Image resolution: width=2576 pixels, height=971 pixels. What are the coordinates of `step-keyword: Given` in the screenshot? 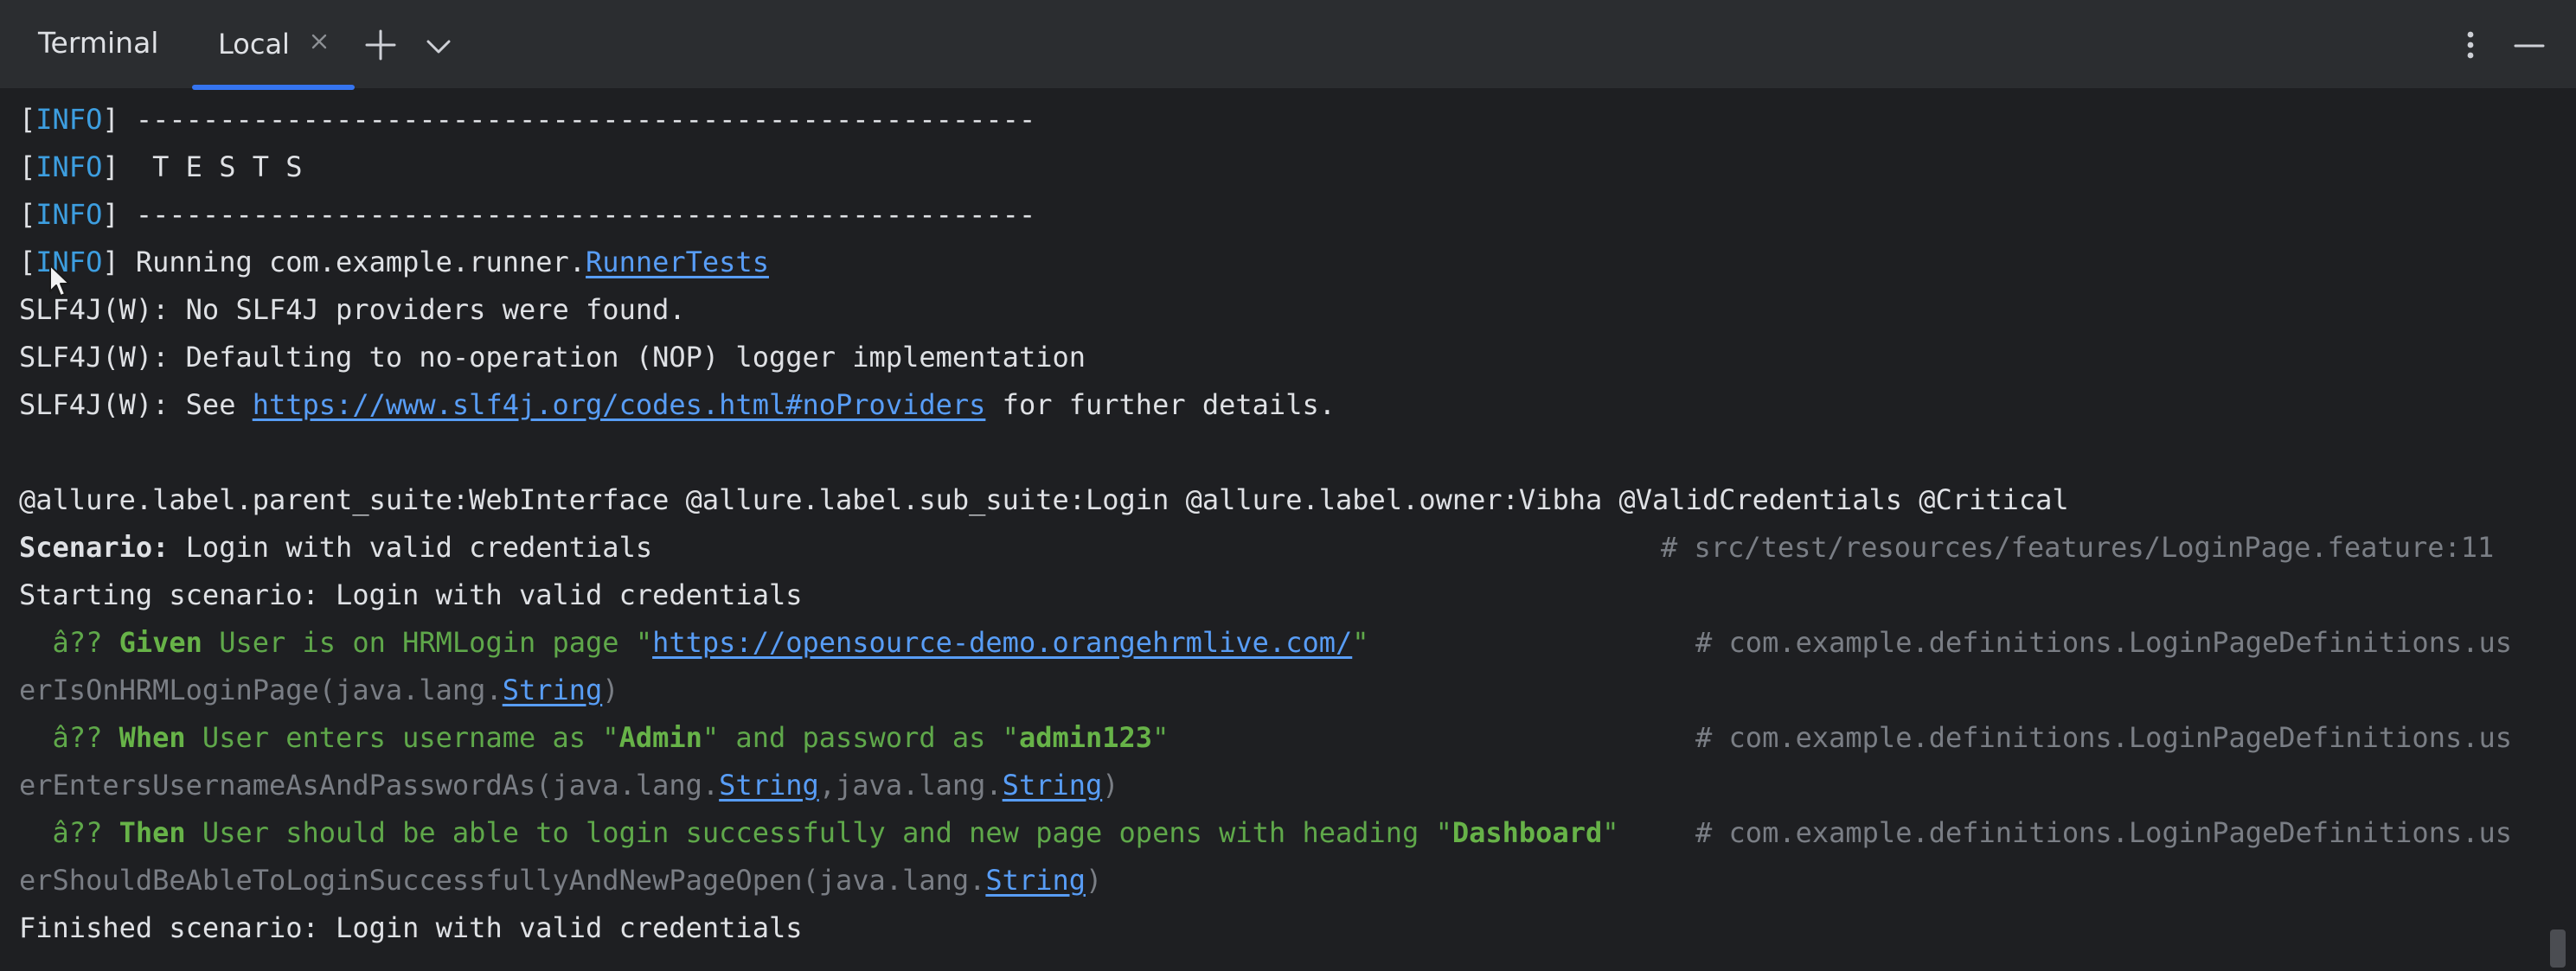 It's located at (160, 642).